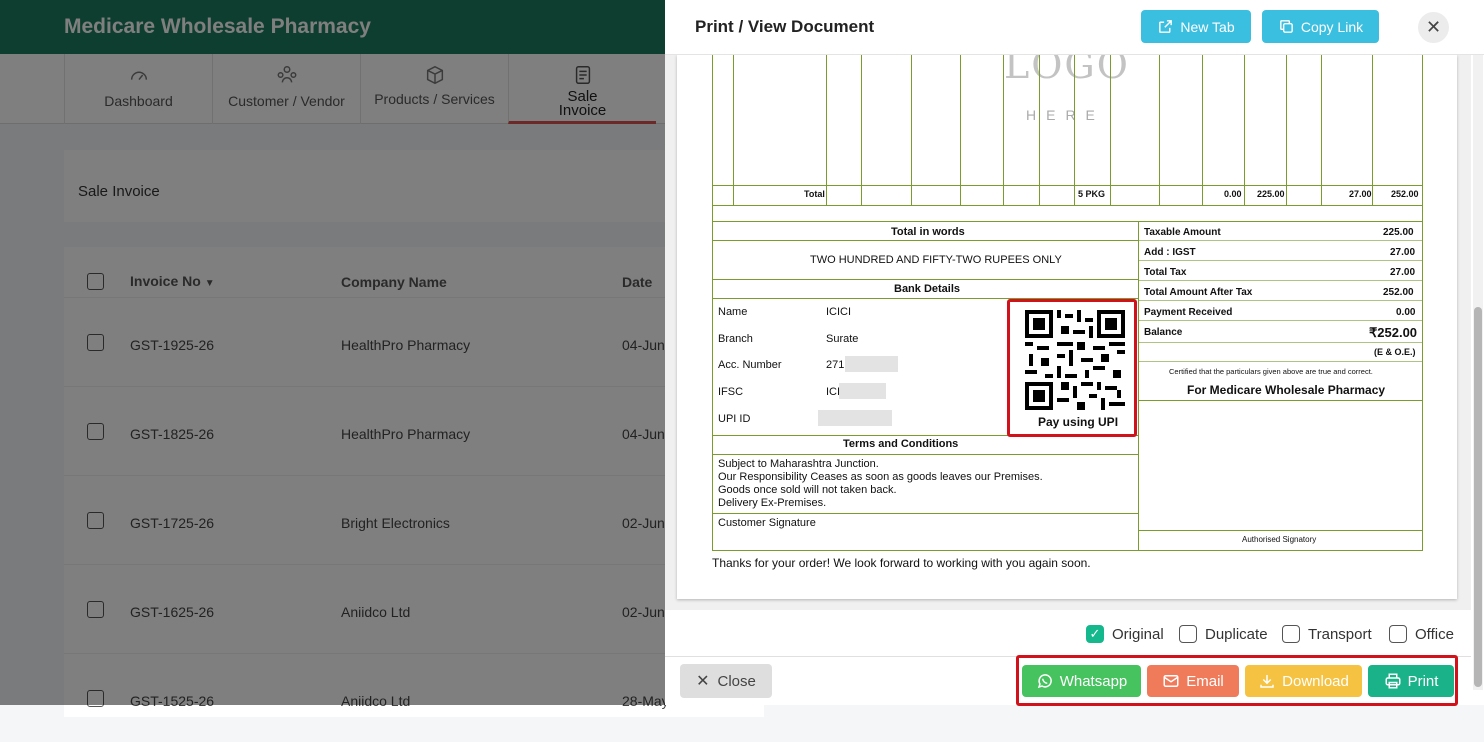 Image resolution: width=1484 pixels, height=742 pixels. Describe the element at coordinates (928, 232) in the screenshot. I see `words-title: Total in words` at that location.